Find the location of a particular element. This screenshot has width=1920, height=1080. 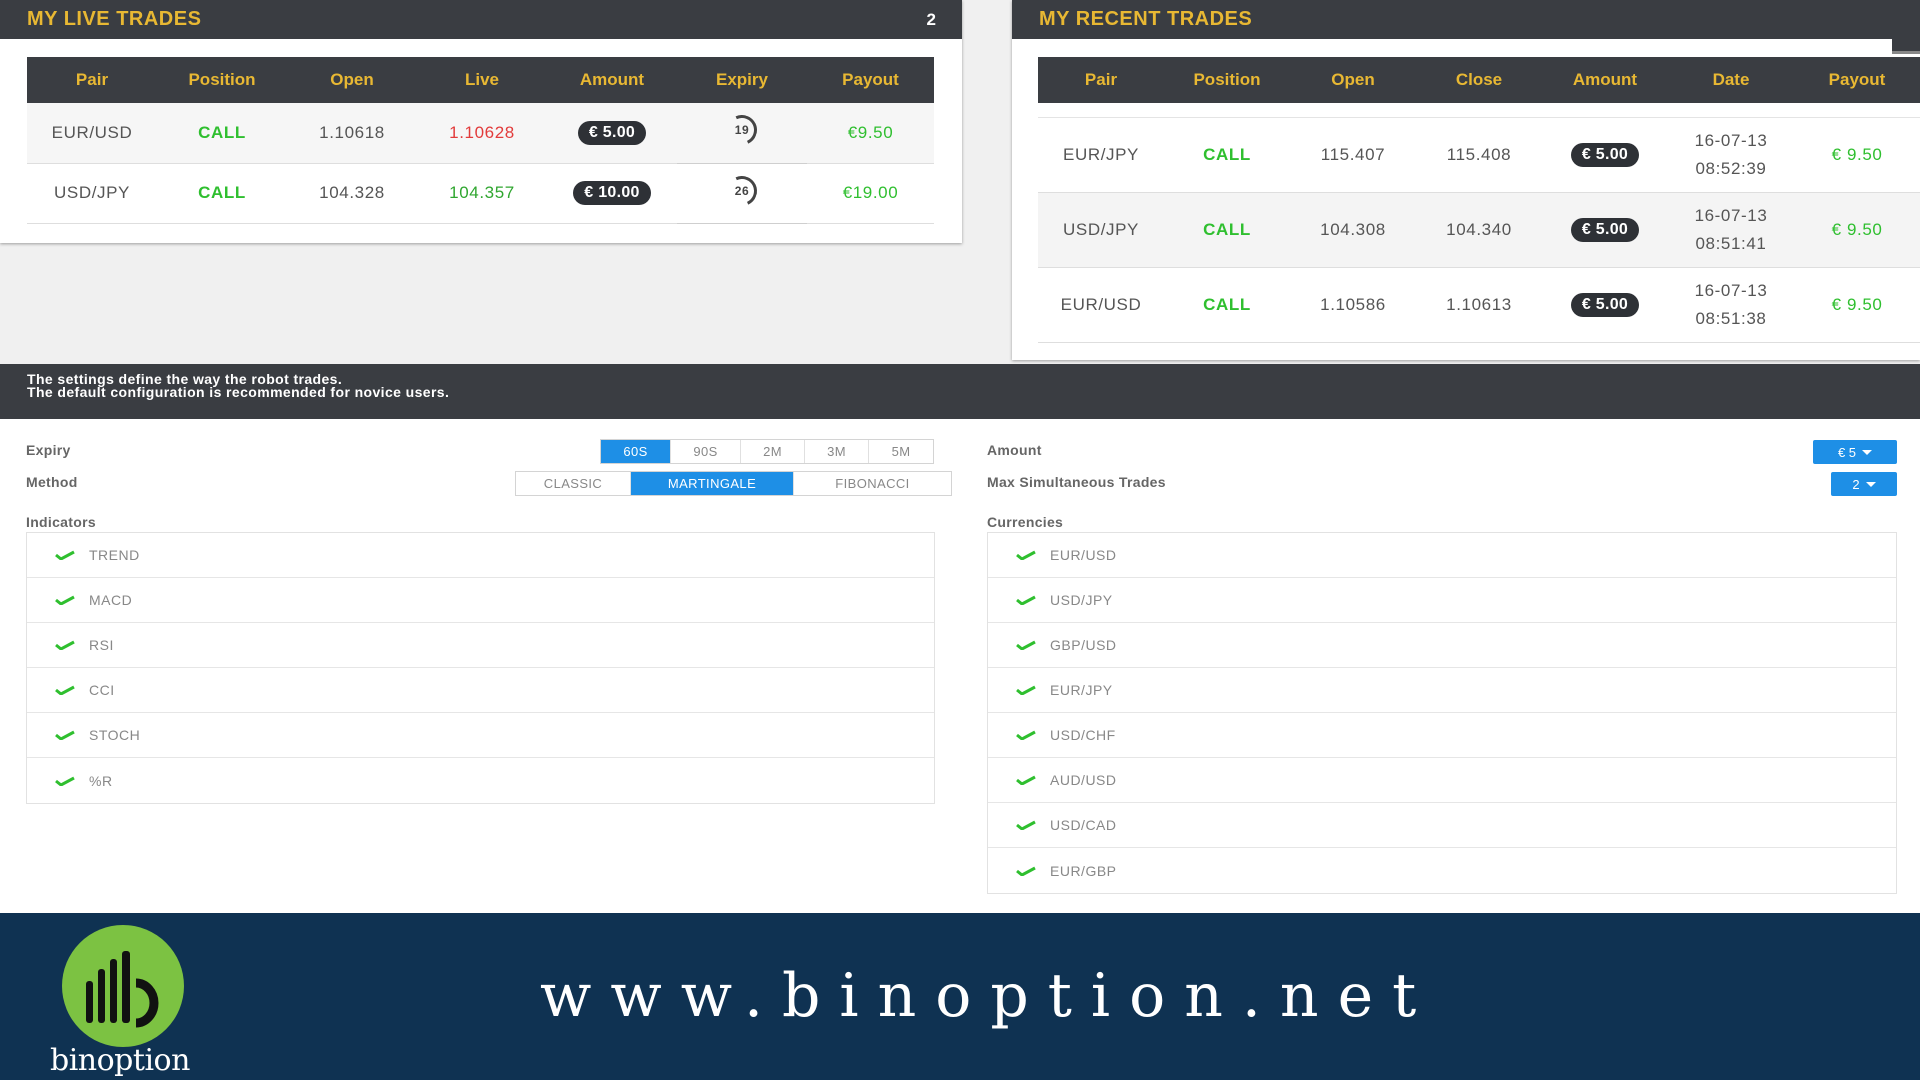

indicator-item-williams-r: %R is located at coordinates (480, 780).